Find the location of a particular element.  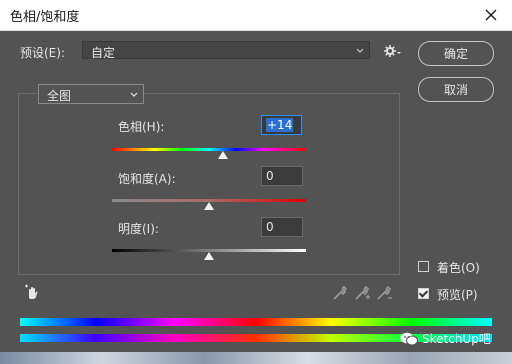

eyedropper-icon is located at coordinates (340, 292).